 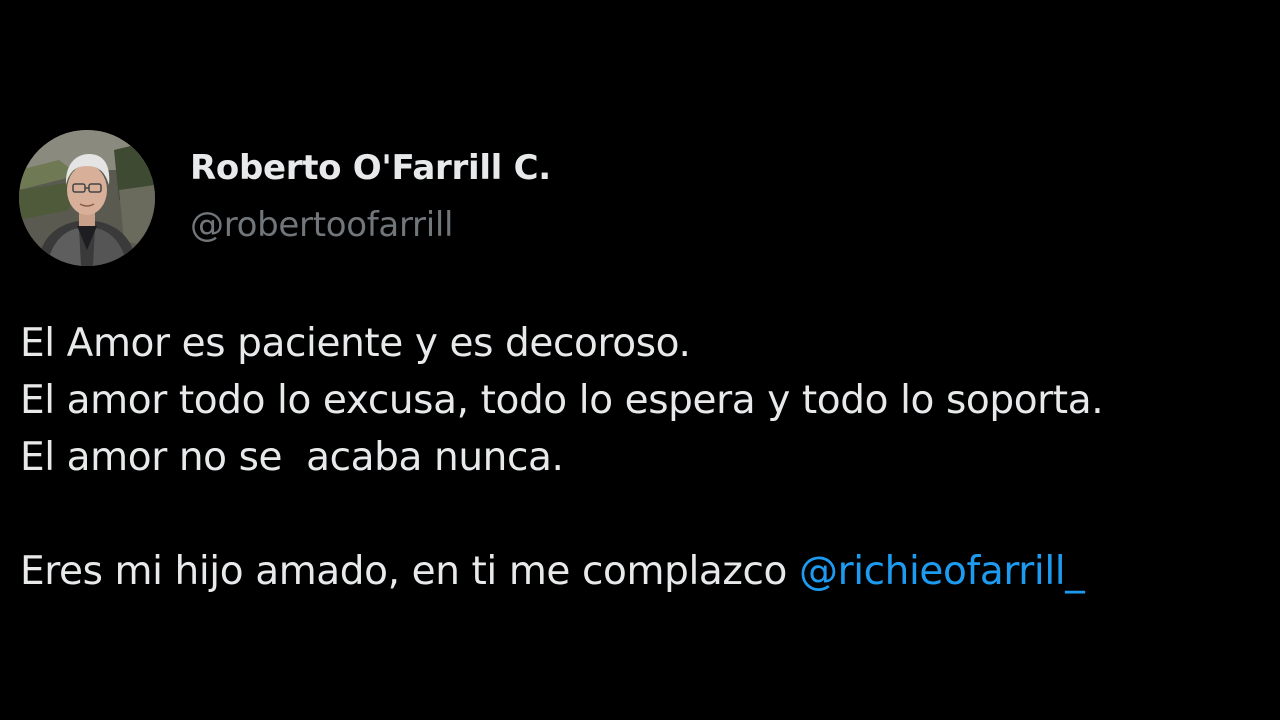 I want to click on author-handle: @robertoofarrill, so click(x=321, y=225).